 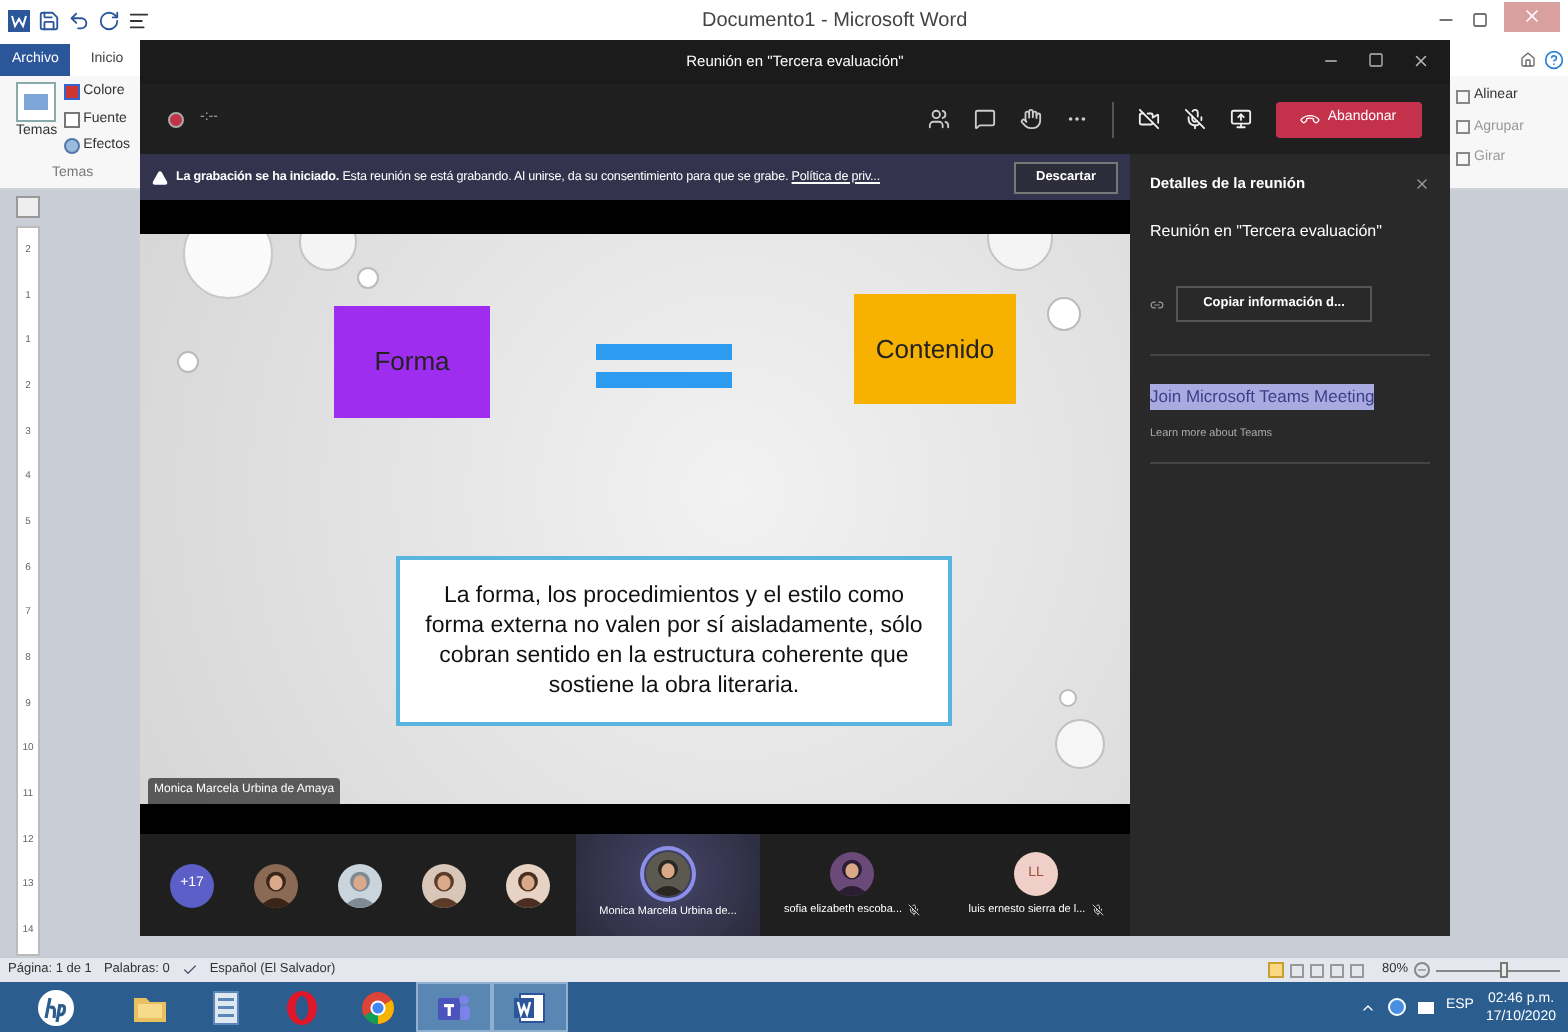 I want to click on teams-icon, so click(x=454, y=1007).